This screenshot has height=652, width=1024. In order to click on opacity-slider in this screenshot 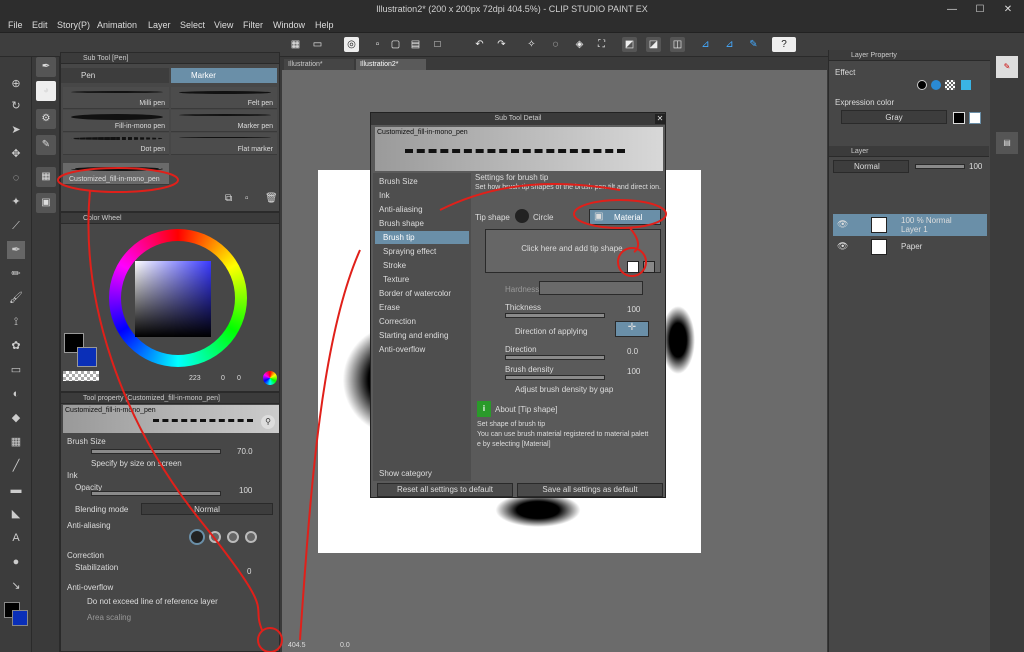, I will do `click(156, 493)`.